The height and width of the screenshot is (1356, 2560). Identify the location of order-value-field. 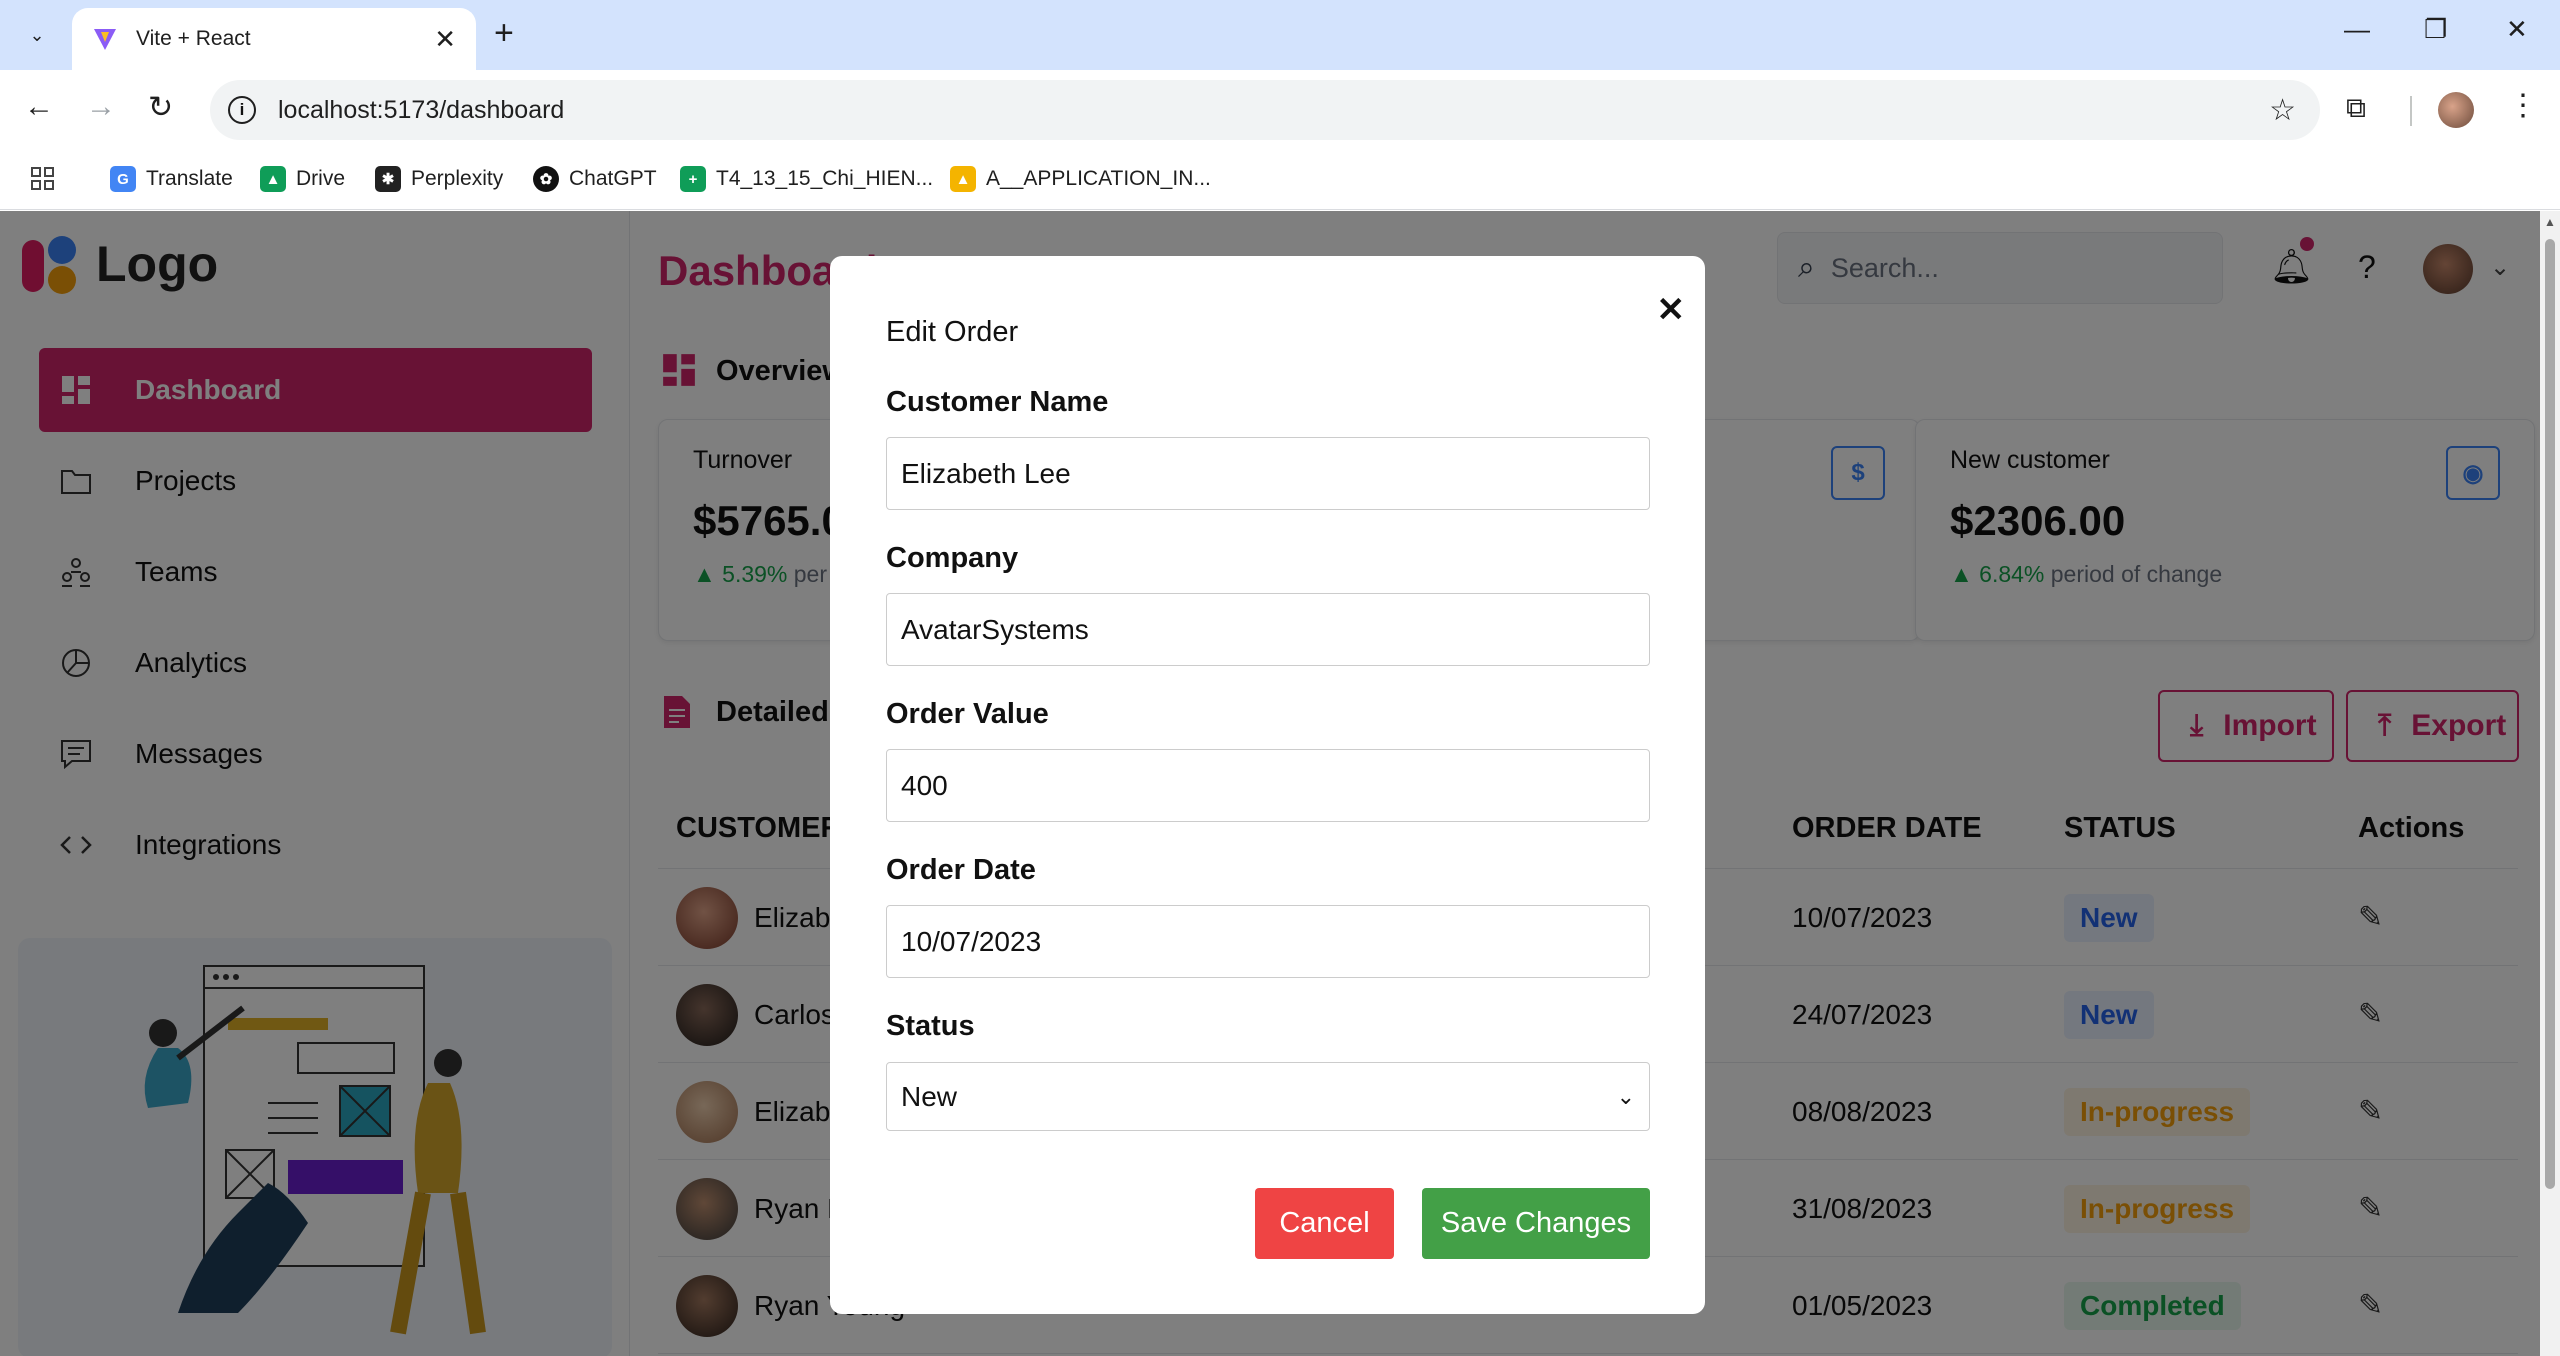
(1268, 785).